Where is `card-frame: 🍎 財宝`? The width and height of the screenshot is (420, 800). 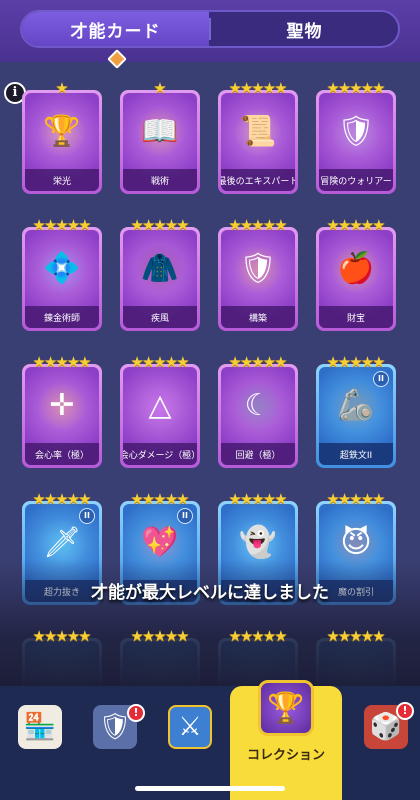 card-frame: 🍎 財宝 is located at coordinates (356, 279).